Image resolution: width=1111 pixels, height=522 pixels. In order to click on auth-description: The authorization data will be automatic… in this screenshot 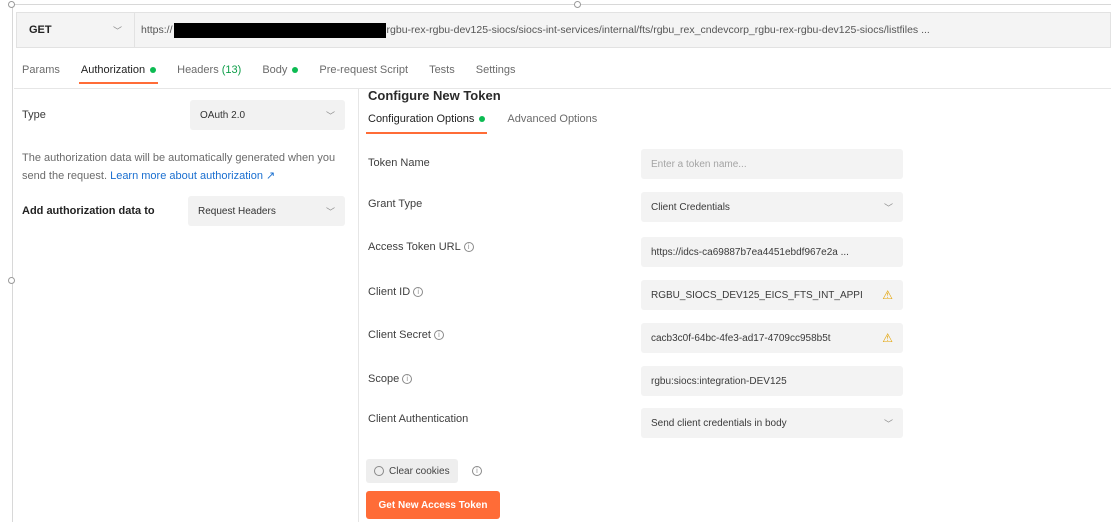, I will do `click(187, 167)`.